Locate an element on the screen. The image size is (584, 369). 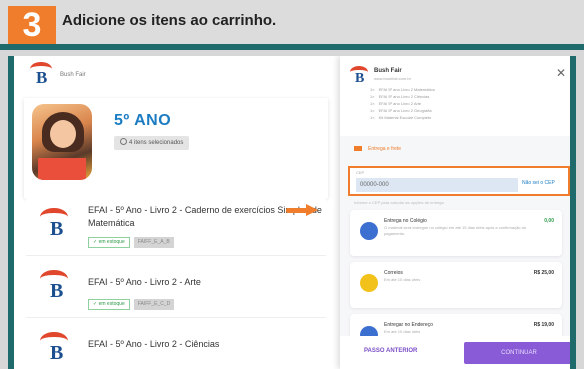
book-title: EFAI - 5º Ano - Livro 2 - Arte is located at coordinates (144, 282).